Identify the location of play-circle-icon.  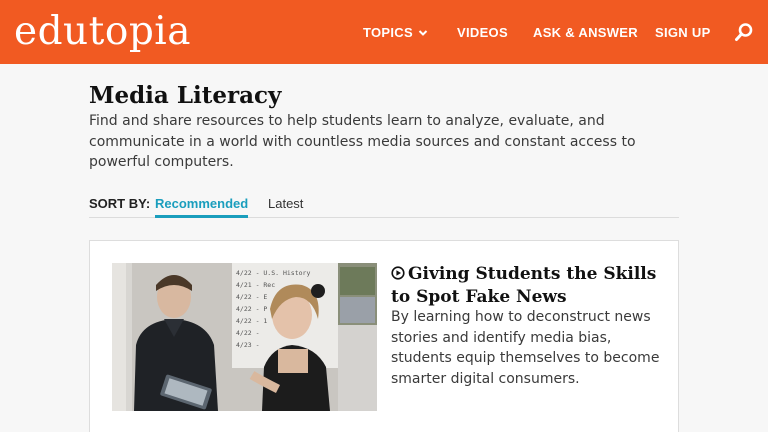
(398, 273).